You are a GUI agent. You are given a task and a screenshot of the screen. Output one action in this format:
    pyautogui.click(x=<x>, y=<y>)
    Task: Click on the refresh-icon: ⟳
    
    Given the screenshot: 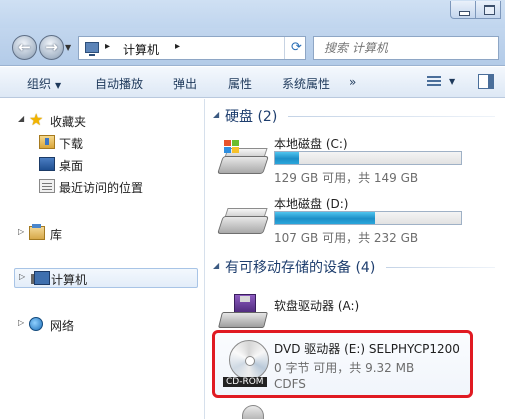 What is the action you would take?
    pyautogui.click(x=296, y=47)
    